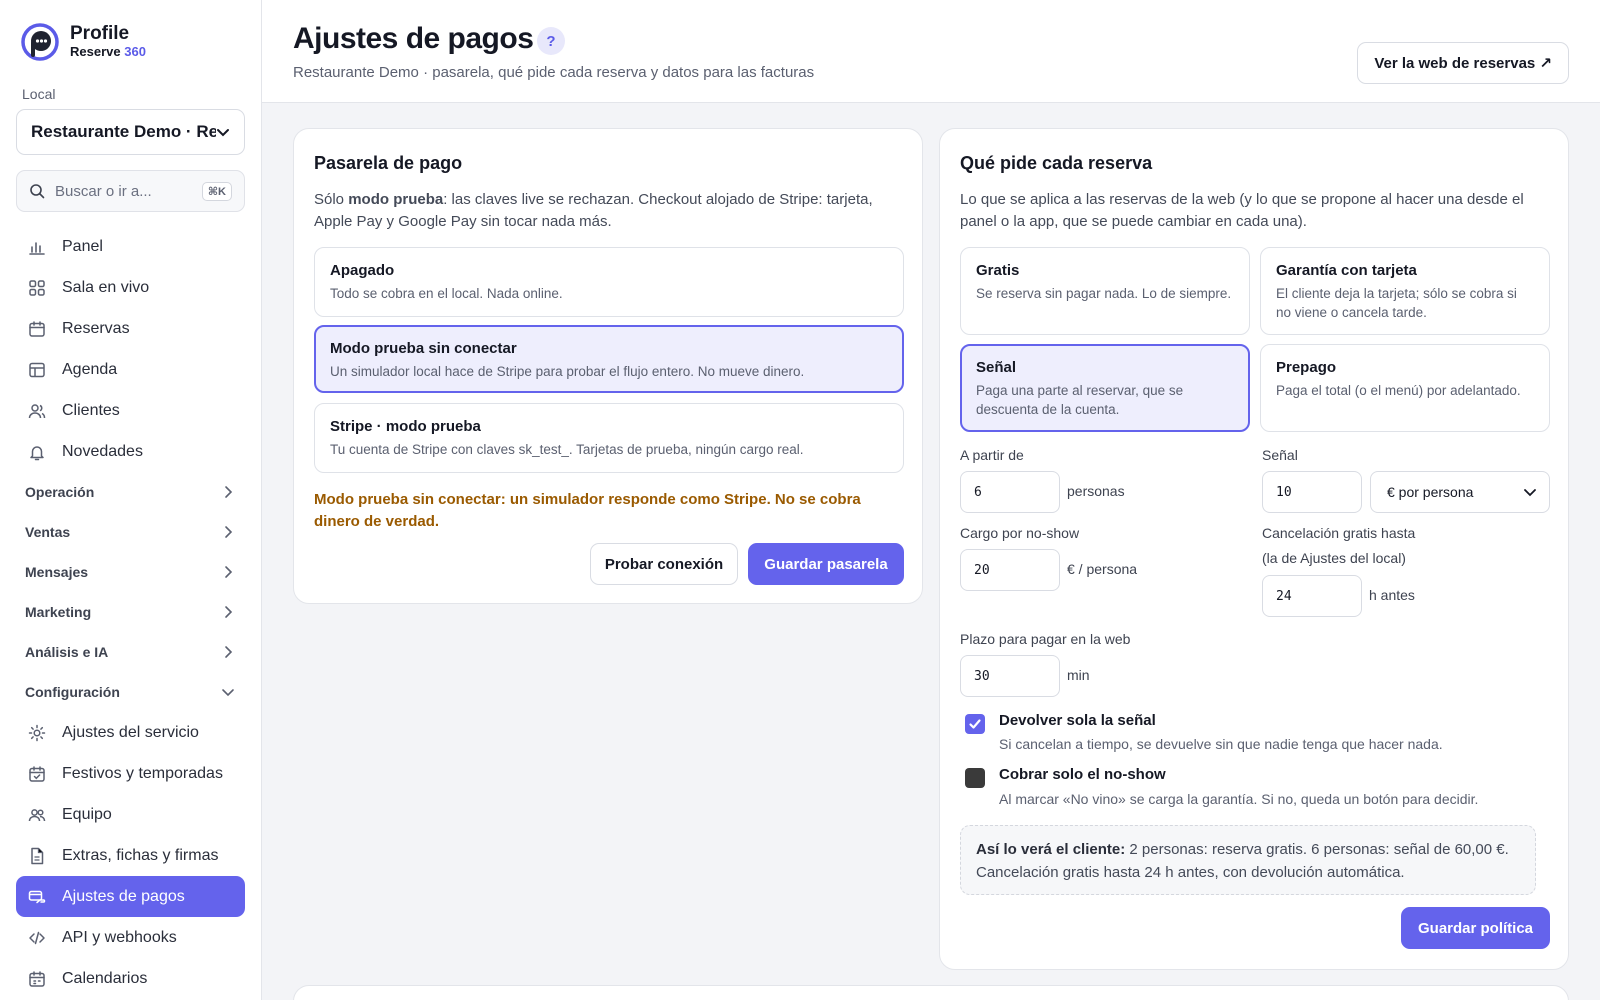  Describe the element at coordinates (123, 131) in the screenshot. I see `local-select-value: Restaurante Demo · Res` at that location.